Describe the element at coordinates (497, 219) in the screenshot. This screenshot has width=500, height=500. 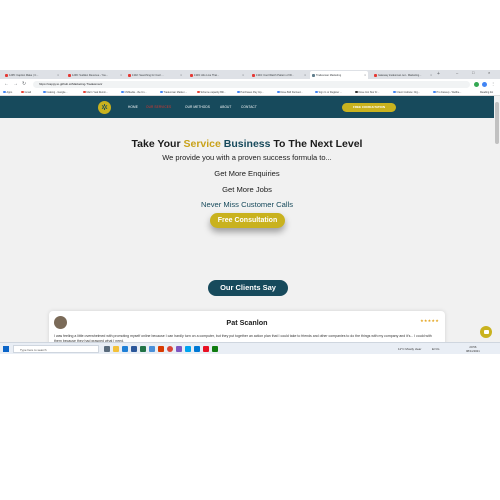
I see `page-scrollbar` at that location.